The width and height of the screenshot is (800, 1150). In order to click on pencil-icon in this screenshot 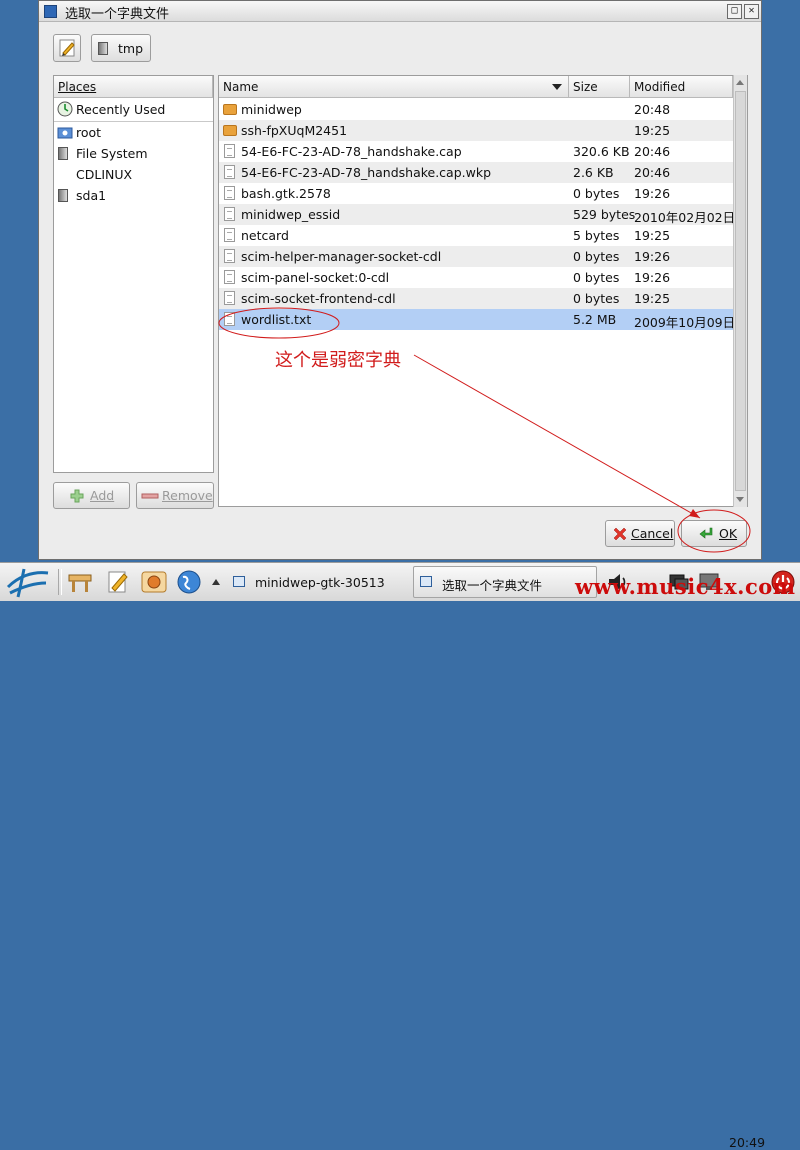, I will do `click(67, 48)`.